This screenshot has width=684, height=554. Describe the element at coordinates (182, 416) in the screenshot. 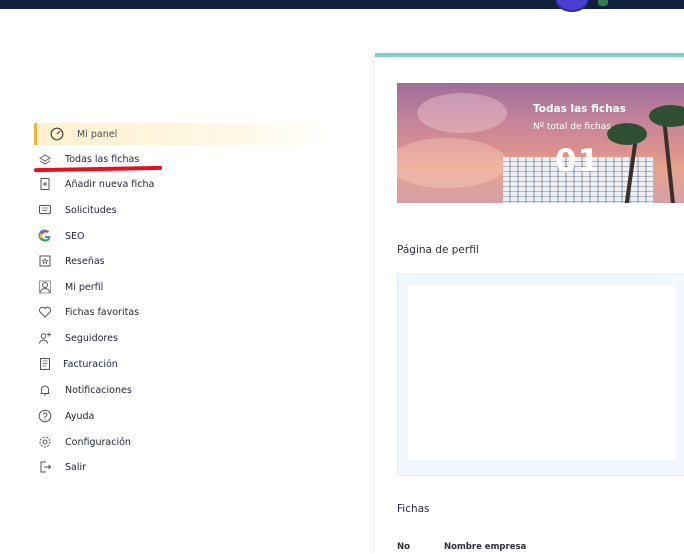

I see `sidebar-item-ayuda: Ayuda` at that location.